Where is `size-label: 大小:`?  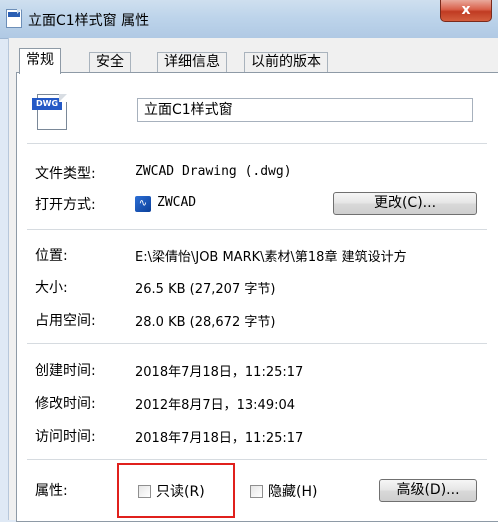 size-label: 大小: is located at coordinates (51, 288).